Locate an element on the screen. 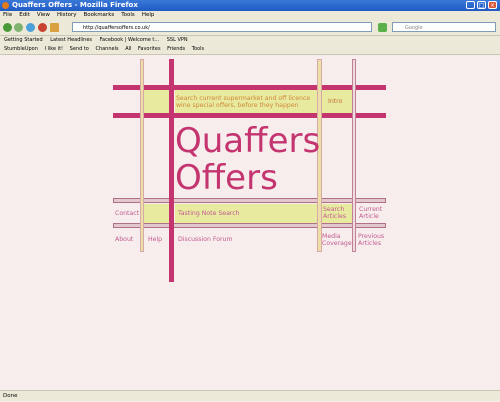 The width and height of the screenshot is (500, 402). menu-help: Help is located at coordinates (148, 15).